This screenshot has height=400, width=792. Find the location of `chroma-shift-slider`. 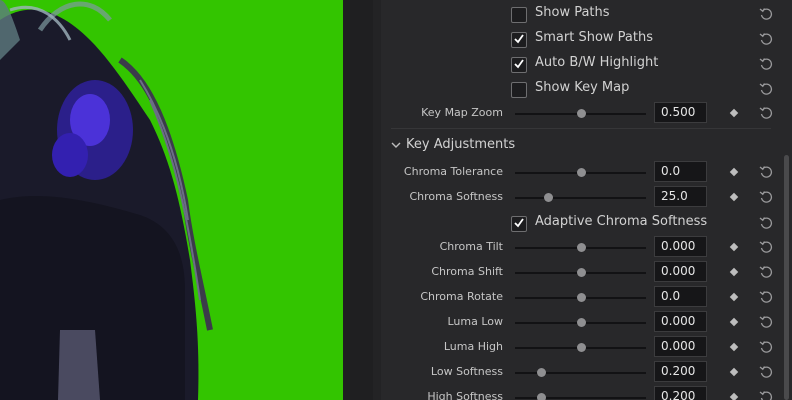

chroma-shift-slider is located at coordinates (580, 272).